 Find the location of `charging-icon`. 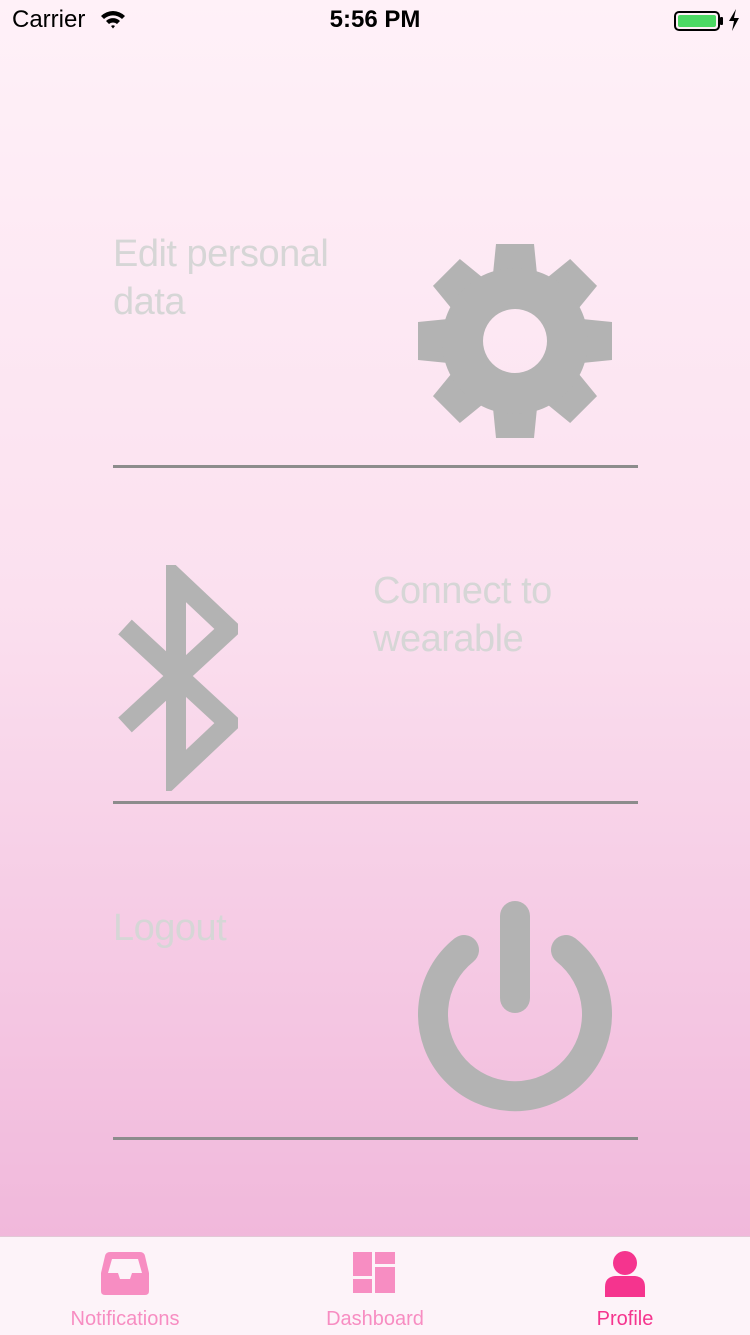

charging-icon is located at coordinates (734, 22).